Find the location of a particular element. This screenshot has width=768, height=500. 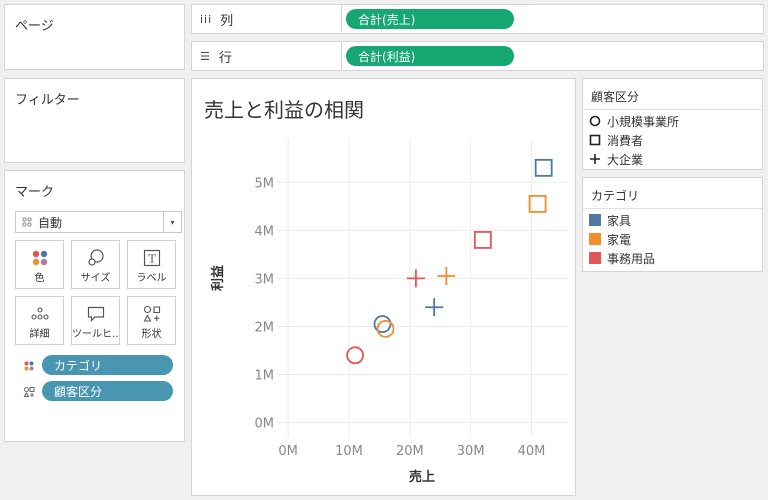

rows-shelf: ☰ 行 合計(利益) is located at coordinates (477, 56).